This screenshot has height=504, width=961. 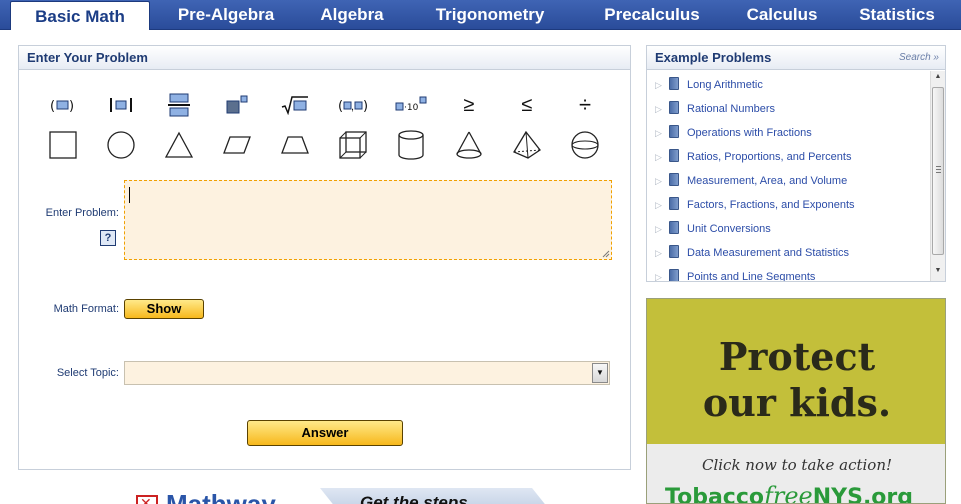 I want to click on tab-statistics: Statistics, so click(x=897, y=15).